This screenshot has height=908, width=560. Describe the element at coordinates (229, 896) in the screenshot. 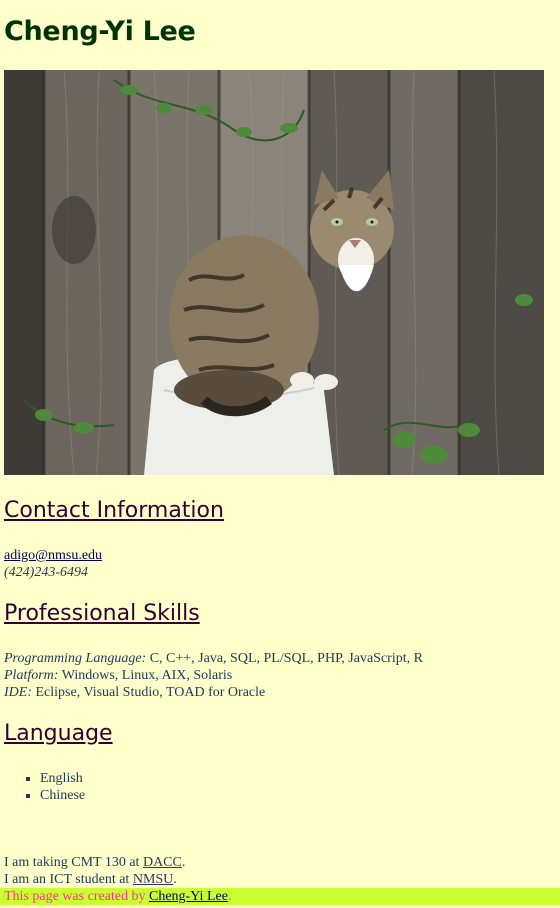

I see `footer-suffix: .` at that location.